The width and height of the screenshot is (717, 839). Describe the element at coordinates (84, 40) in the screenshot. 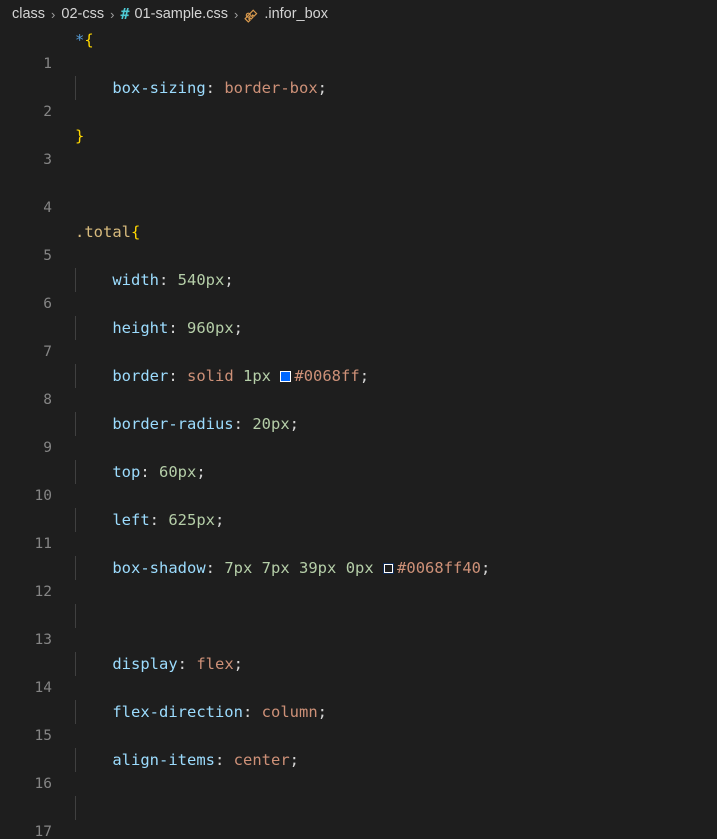

I see `line-content: *{` at that location.